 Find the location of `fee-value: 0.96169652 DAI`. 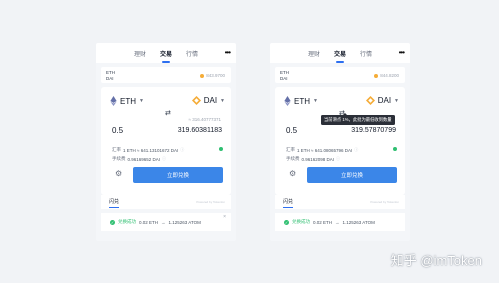

fee-value: 0.96169652 DAI is located at coordinates (144, 159).